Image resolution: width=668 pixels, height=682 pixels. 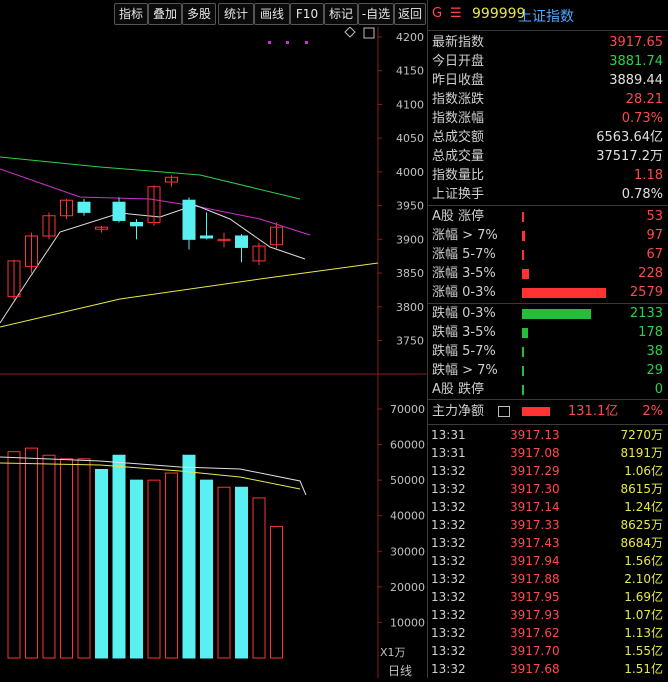 What do you see at coordinates (642, 118) in the screenshot?
I see `quote-value: 0.73%` at bounding box center [642, 118].